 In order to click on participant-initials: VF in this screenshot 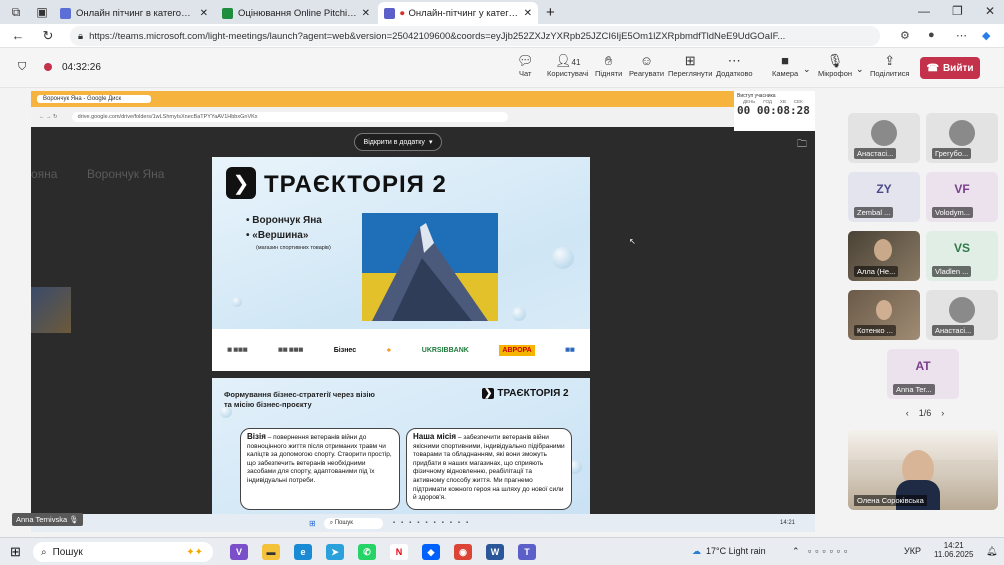, I will do `click(962, 189)`.